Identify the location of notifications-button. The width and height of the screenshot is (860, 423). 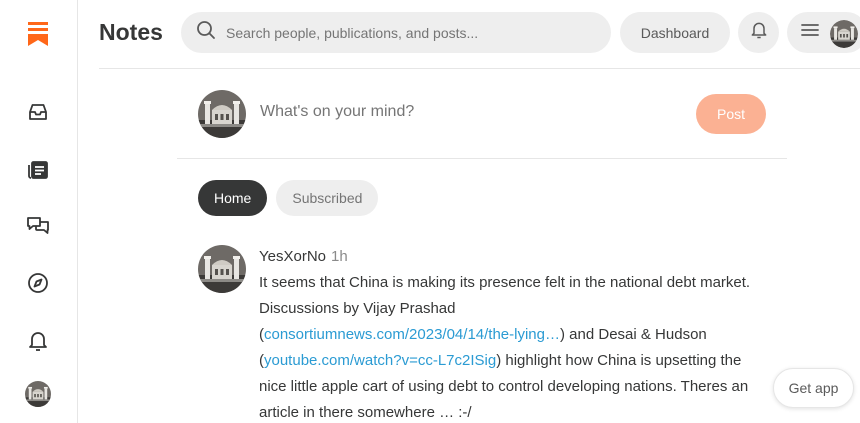
(758, 32).